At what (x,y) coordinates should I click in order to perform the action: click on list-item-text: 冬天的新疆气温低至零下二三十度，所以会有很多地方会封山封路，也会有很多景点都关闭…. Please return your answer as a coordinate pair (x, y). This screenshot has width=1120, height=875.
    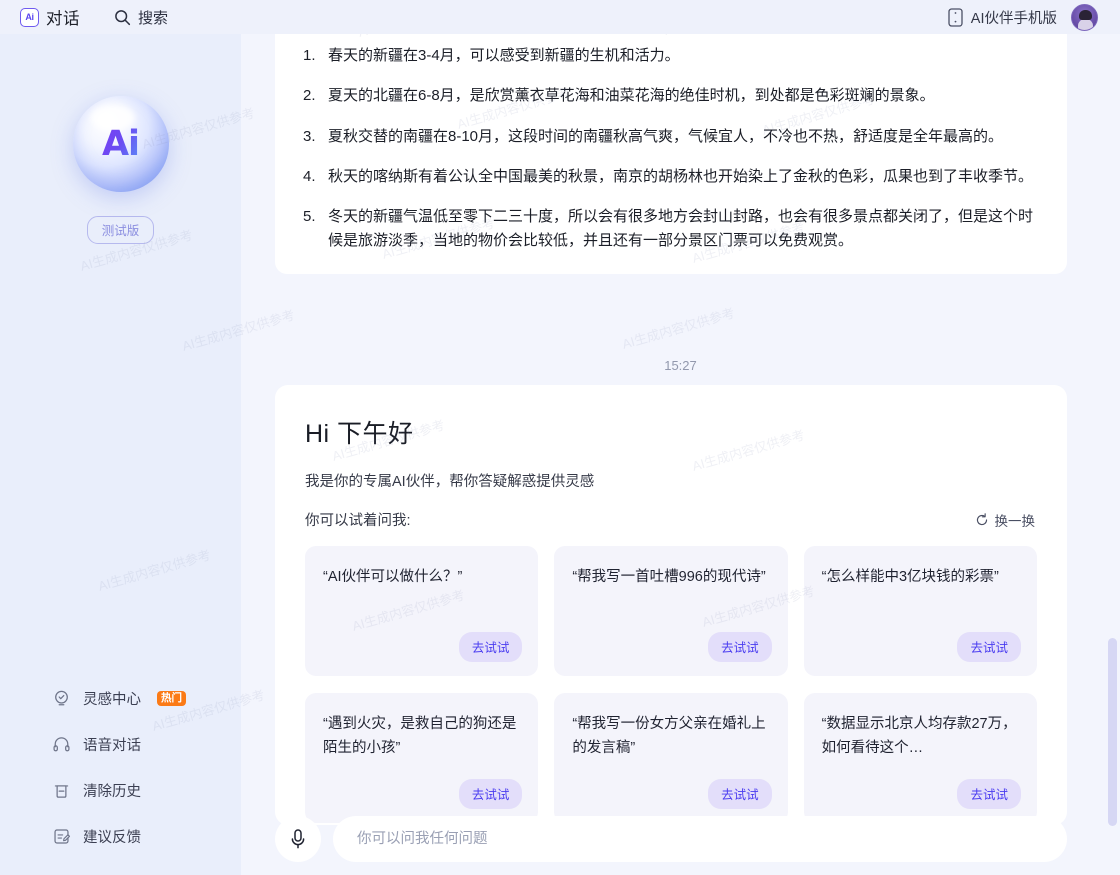
    Looking at the image, I should click on (681, 229).